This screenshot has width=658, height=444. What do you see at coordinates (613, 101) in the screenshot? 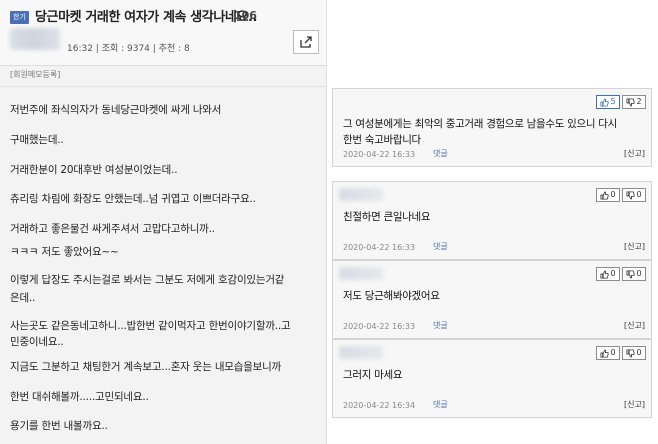
I see `upvote-count: 5` at bounding box center [613, 101].